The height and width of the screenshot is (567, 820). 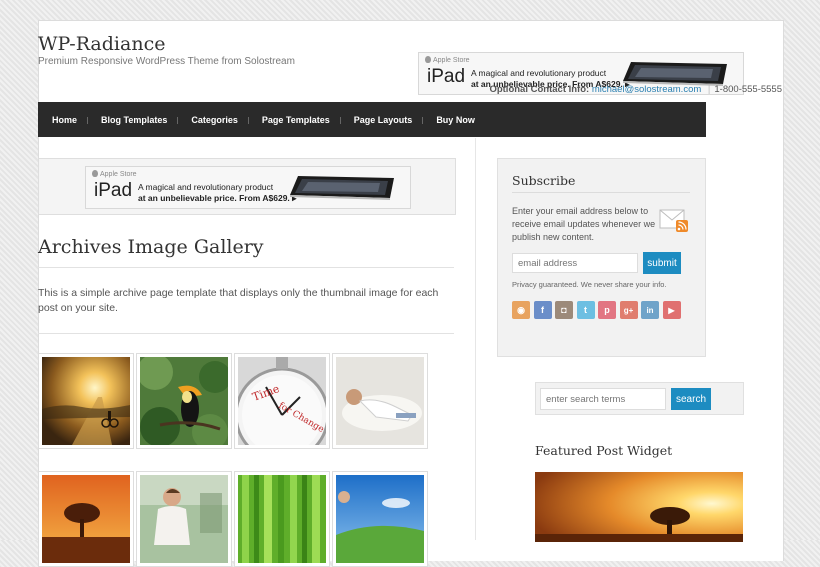 What do you see at coordinates (293, 120) in the screenshot?
I see `nav-item-page-templates: Page Templates` at bounding box center [293, 120].